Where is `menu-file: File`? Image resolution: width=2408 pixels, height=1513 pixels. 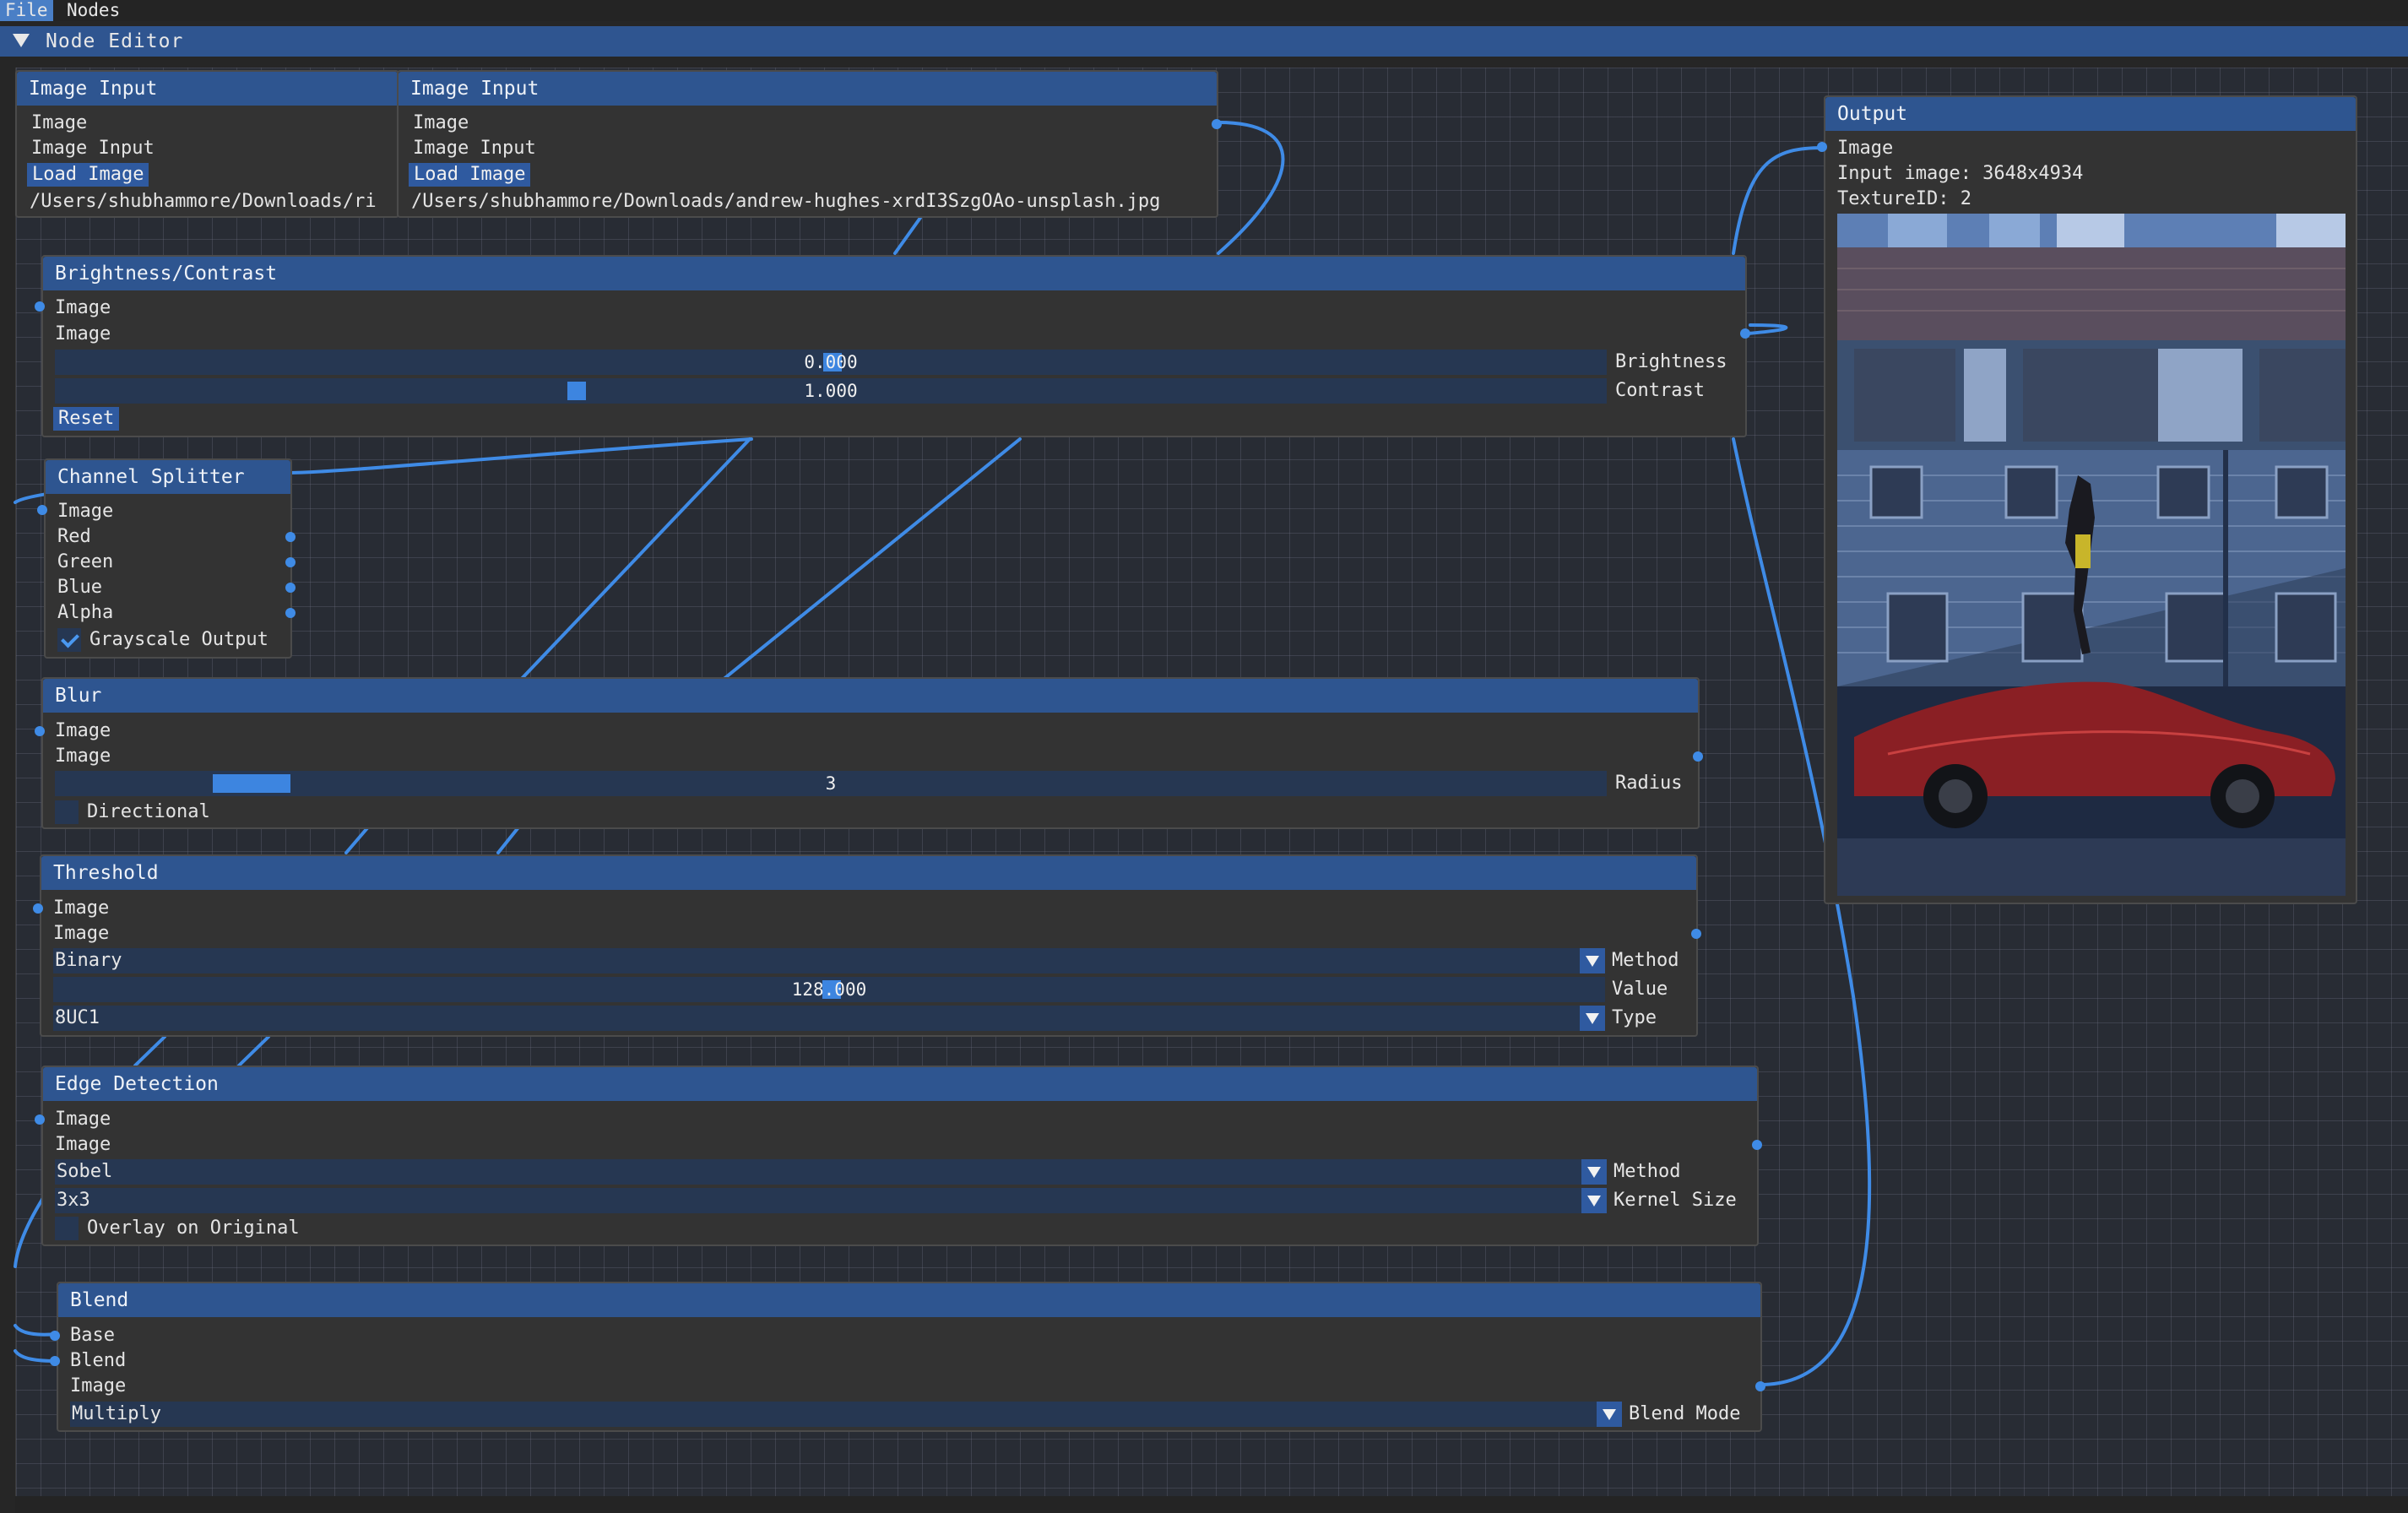
menu-file: File is located at coordinates (27, 10).